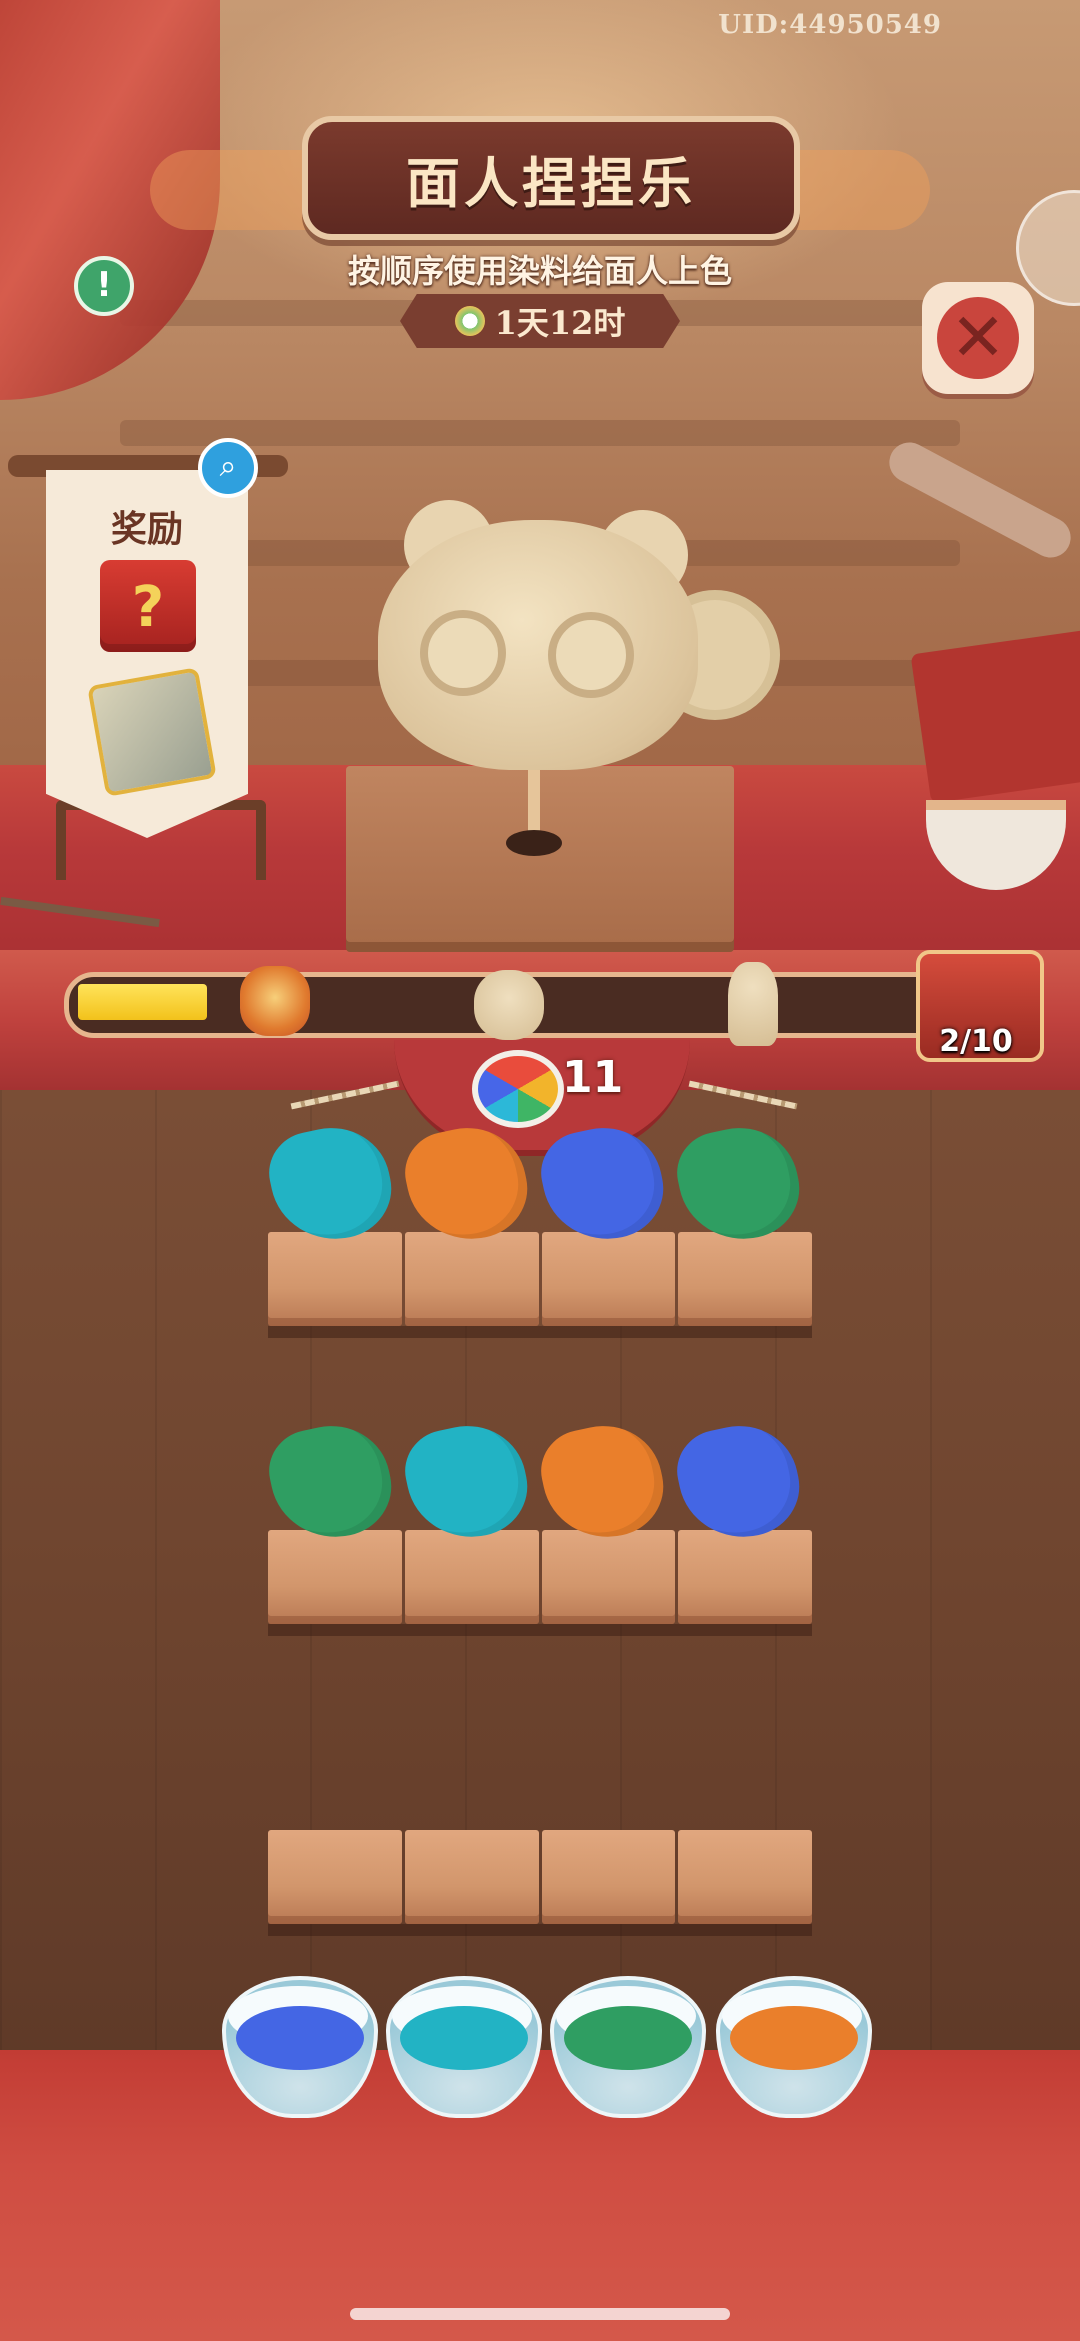 Image resolution: width=1080 pixels, height=2341 pixels. I want to click on figure-eye-left, so click(463, 653).